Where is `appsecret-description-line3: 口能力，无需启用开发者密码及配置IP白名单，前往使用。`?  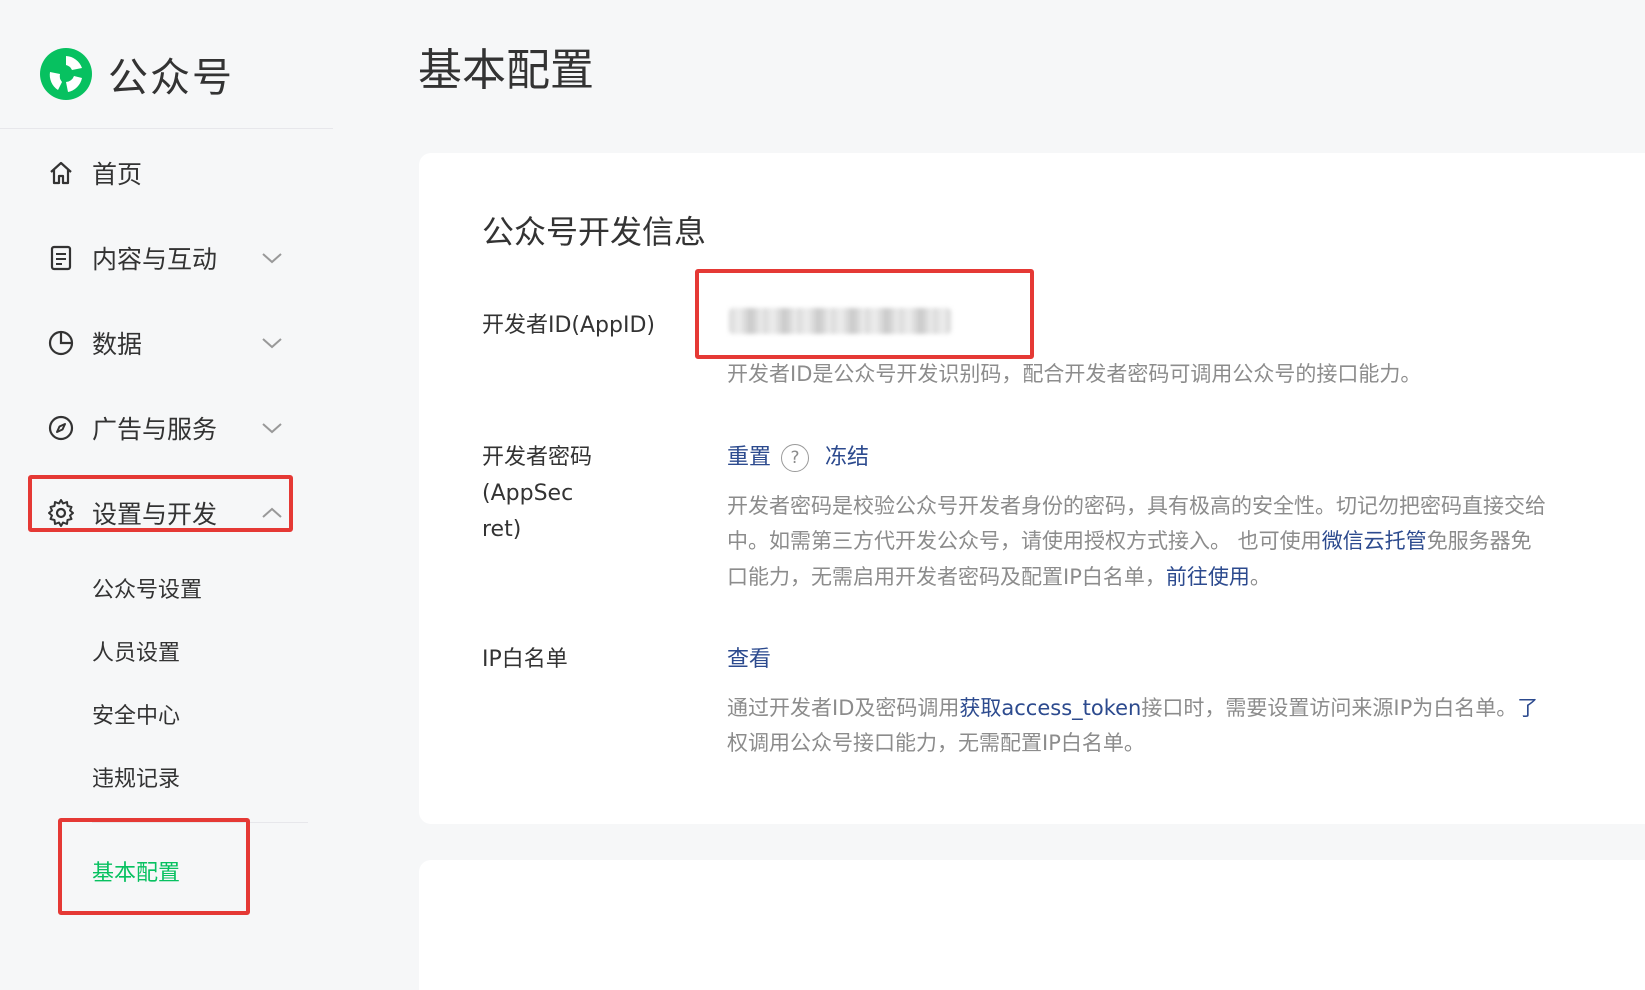 appsecret-description-line3: 口能力，无需启用开发者密码及配置IP白名单，前往使用。 is located at coordinates (1186, 577).